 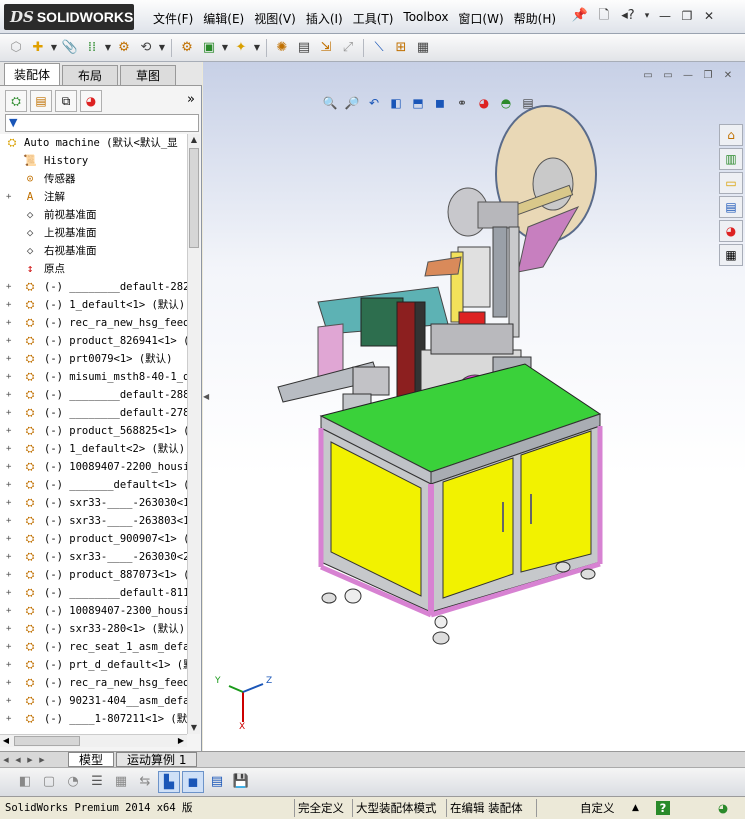 What do you see at coordinates (6, 741) in the screenshot?
I see `scroll-left-icon: ◀` at bounding box center [6, 741].